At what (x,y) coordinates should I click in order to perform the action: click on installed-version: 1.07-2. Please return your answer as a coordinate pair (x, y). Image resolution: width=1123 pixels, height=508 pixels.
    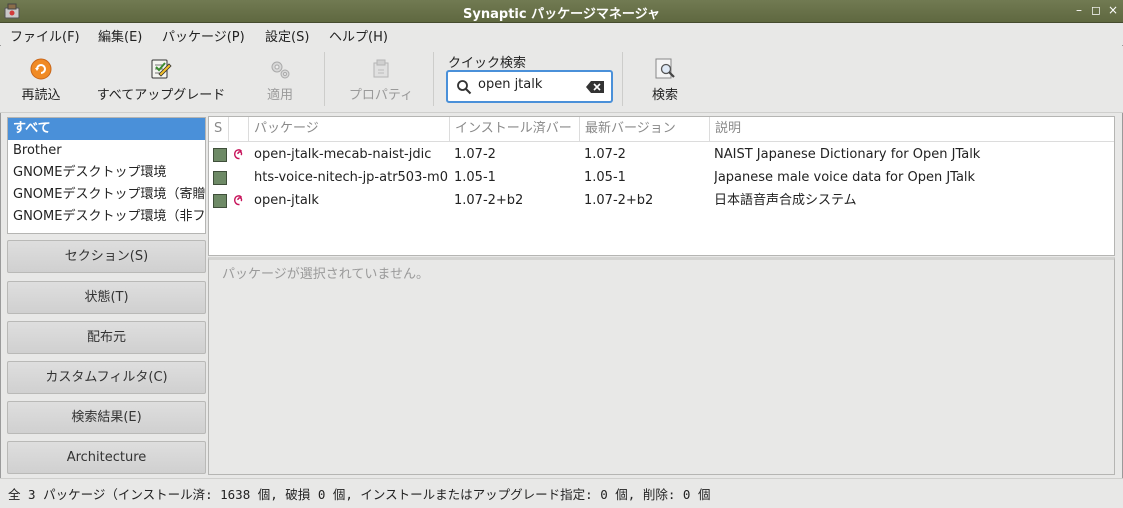
    Looking at the image, I should click on (475, 154).